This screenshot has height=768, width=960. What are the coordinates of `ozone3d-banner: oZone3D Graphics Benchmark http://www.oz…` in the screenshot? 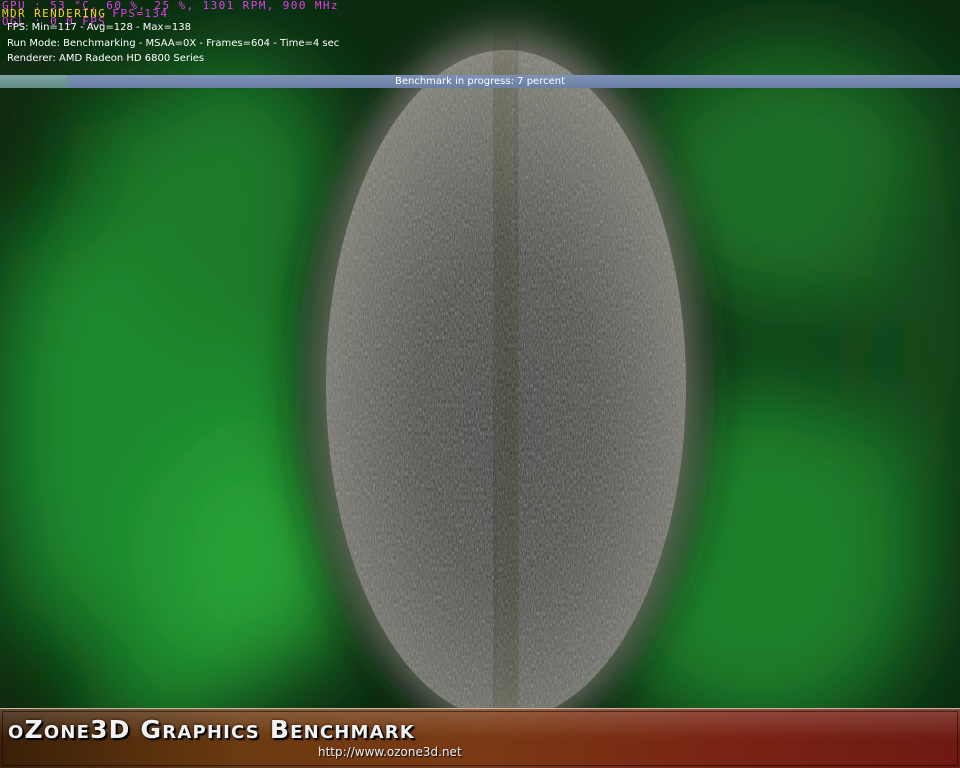 It's located at (480, 738).